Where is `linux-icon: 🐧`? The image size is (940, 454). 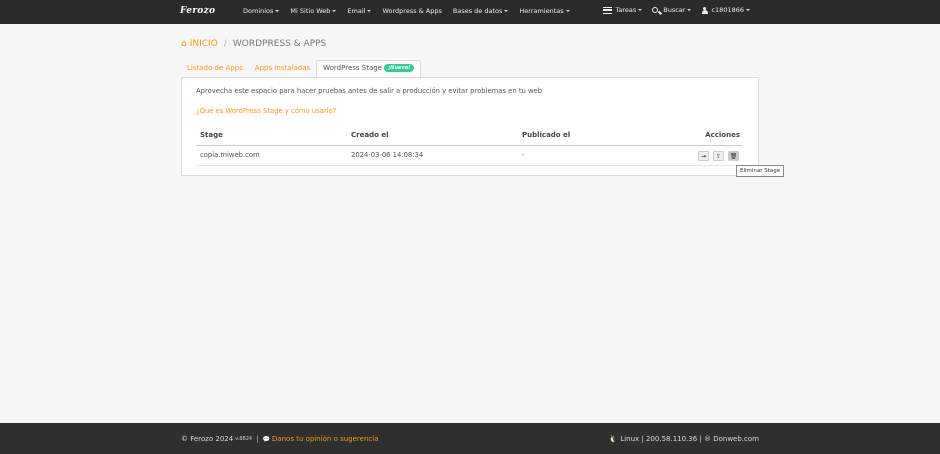 linux-icon: 🐧 is located at coordinates (613, 439).